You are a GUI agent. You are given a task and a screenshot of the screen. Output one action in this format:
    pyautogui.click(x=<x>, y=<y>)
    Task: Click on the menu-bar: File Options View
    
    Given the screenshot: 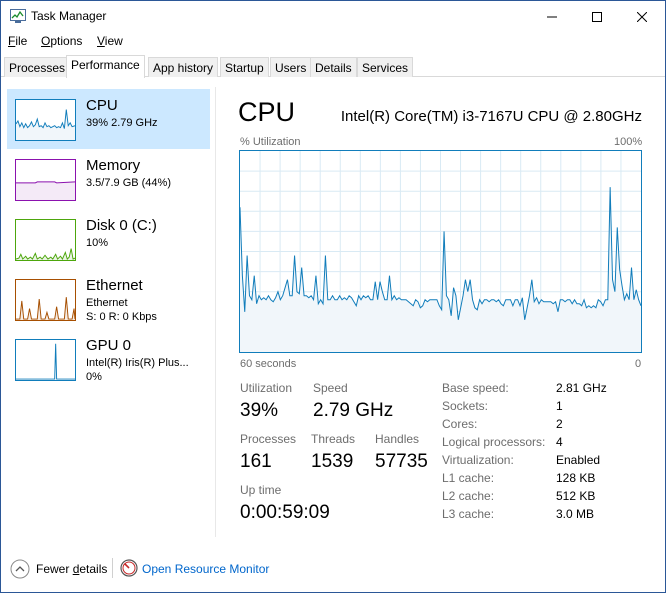 What is the action you would take?
    pyautogui.click(x=333, y=42)
    